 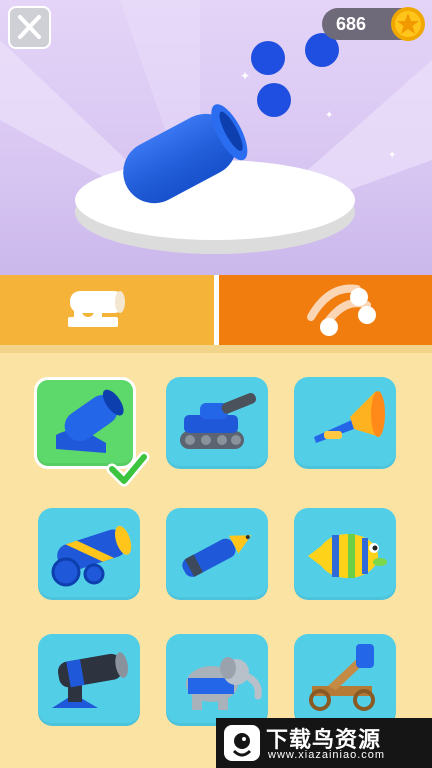 What do you see at coordinates (90, 680) in the screenshot?
I see `gatling-turret-icon` at bounding box center [90, 680].